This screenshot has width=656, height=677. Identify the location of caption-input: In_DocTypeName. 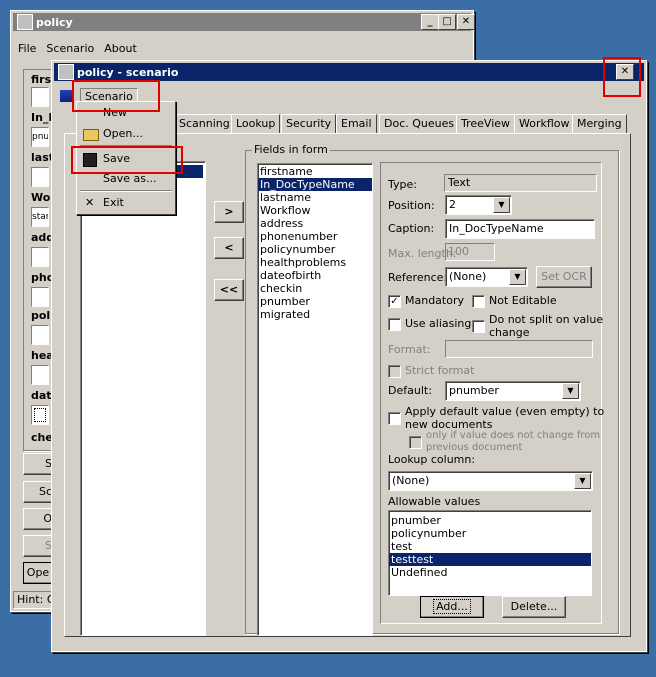
(520, 229).